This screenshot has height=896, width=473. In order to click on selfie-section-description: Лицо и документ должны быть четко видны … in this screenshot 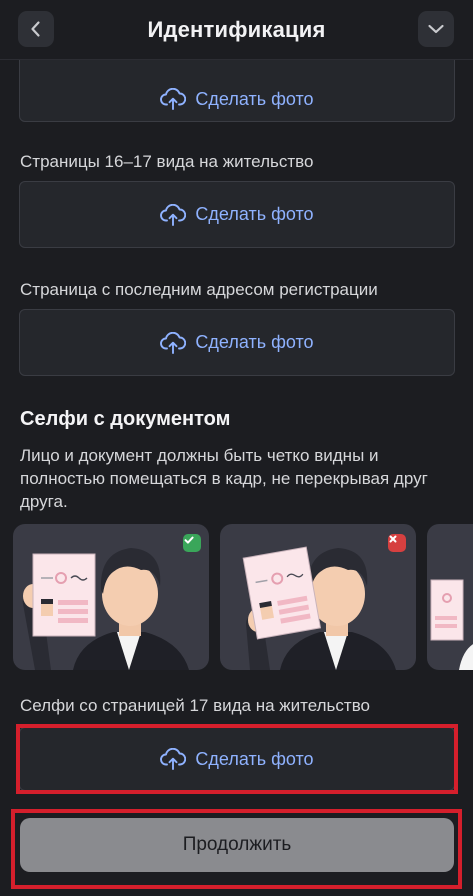, I will do `click(224, 478)`.